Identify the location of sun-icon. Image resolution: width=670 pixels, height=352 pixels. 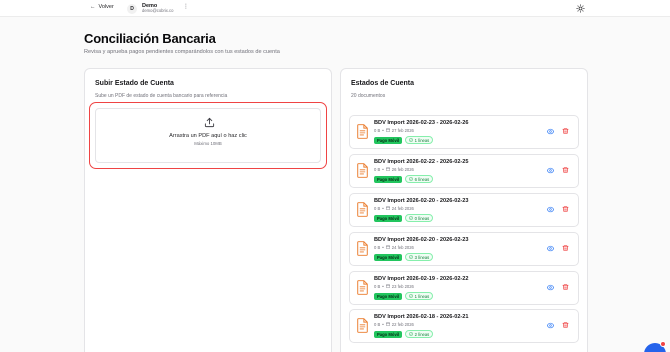
(580, 8).